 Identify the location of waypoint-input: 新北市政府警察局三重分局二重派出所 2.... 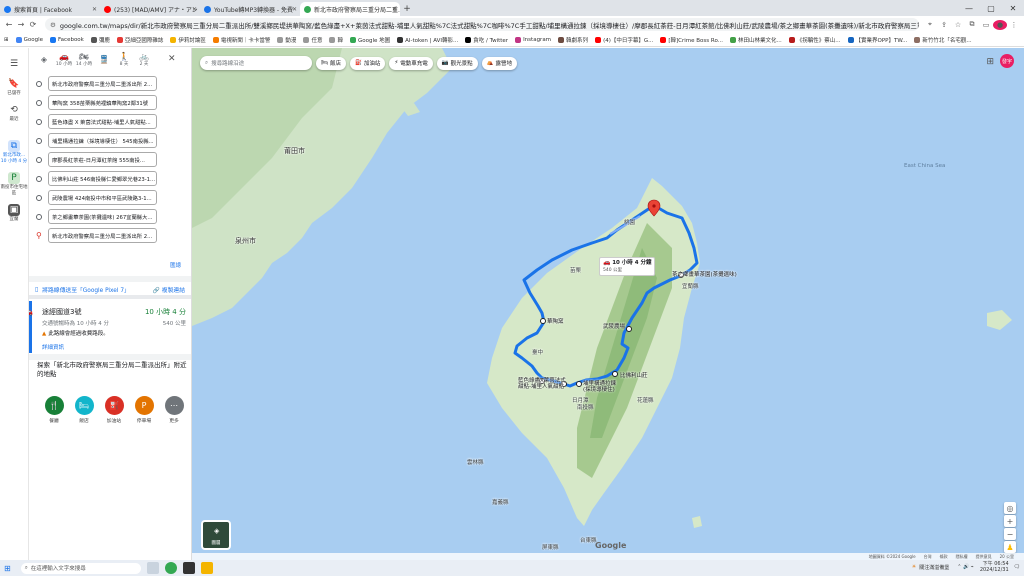
(102, 83).